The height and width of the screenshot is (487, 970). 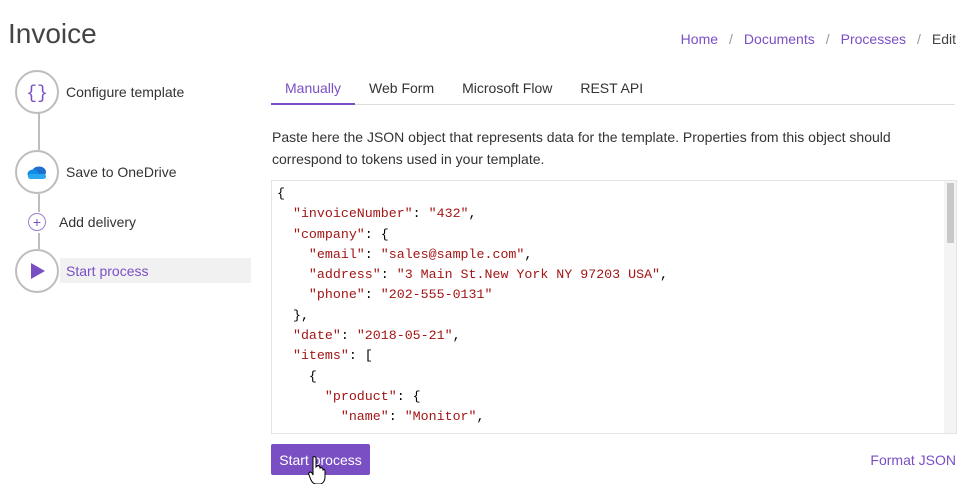 I want to click on breadcrumb-processes: Processes, so click(x=873, y=39).